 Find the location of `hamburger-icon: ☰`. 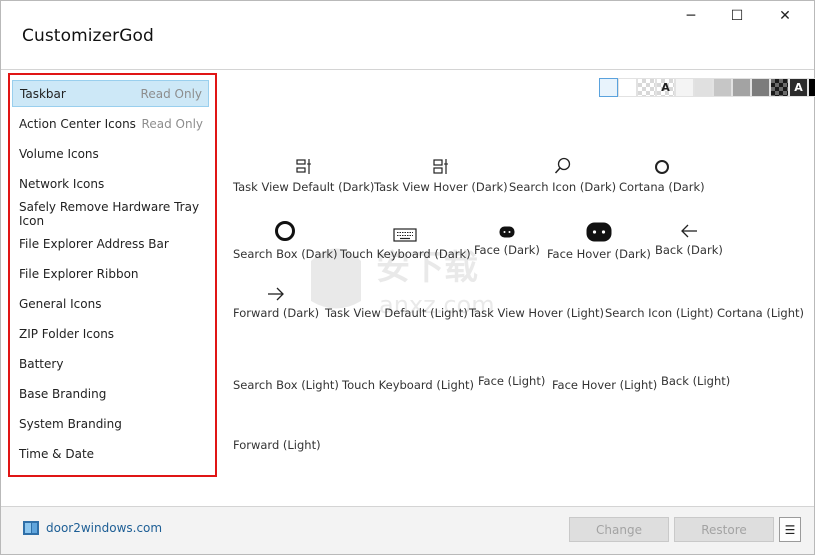

hamburger-icon: ☰ is located at coordinates (790, 529).